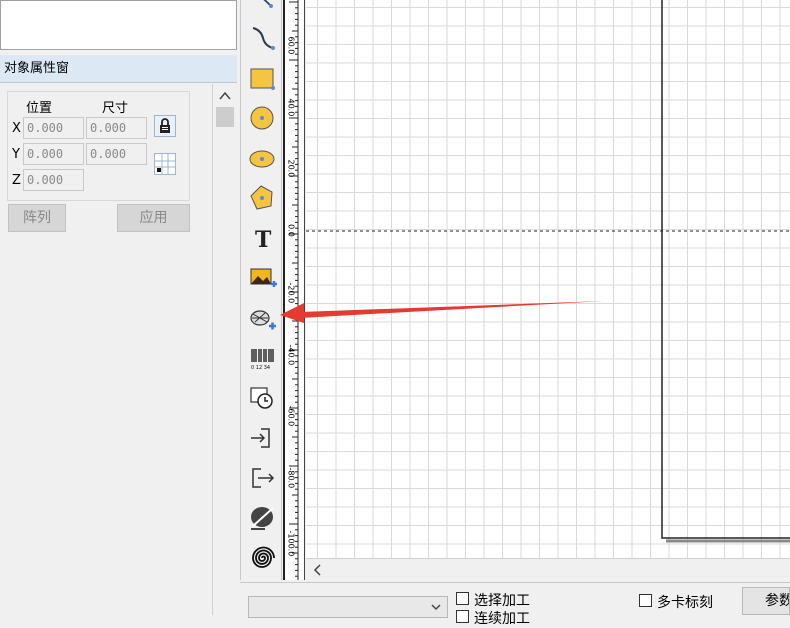  Describe the element at coordinates (645, 600) in the screenshot. I see `multi-card-checkbox` at that location.